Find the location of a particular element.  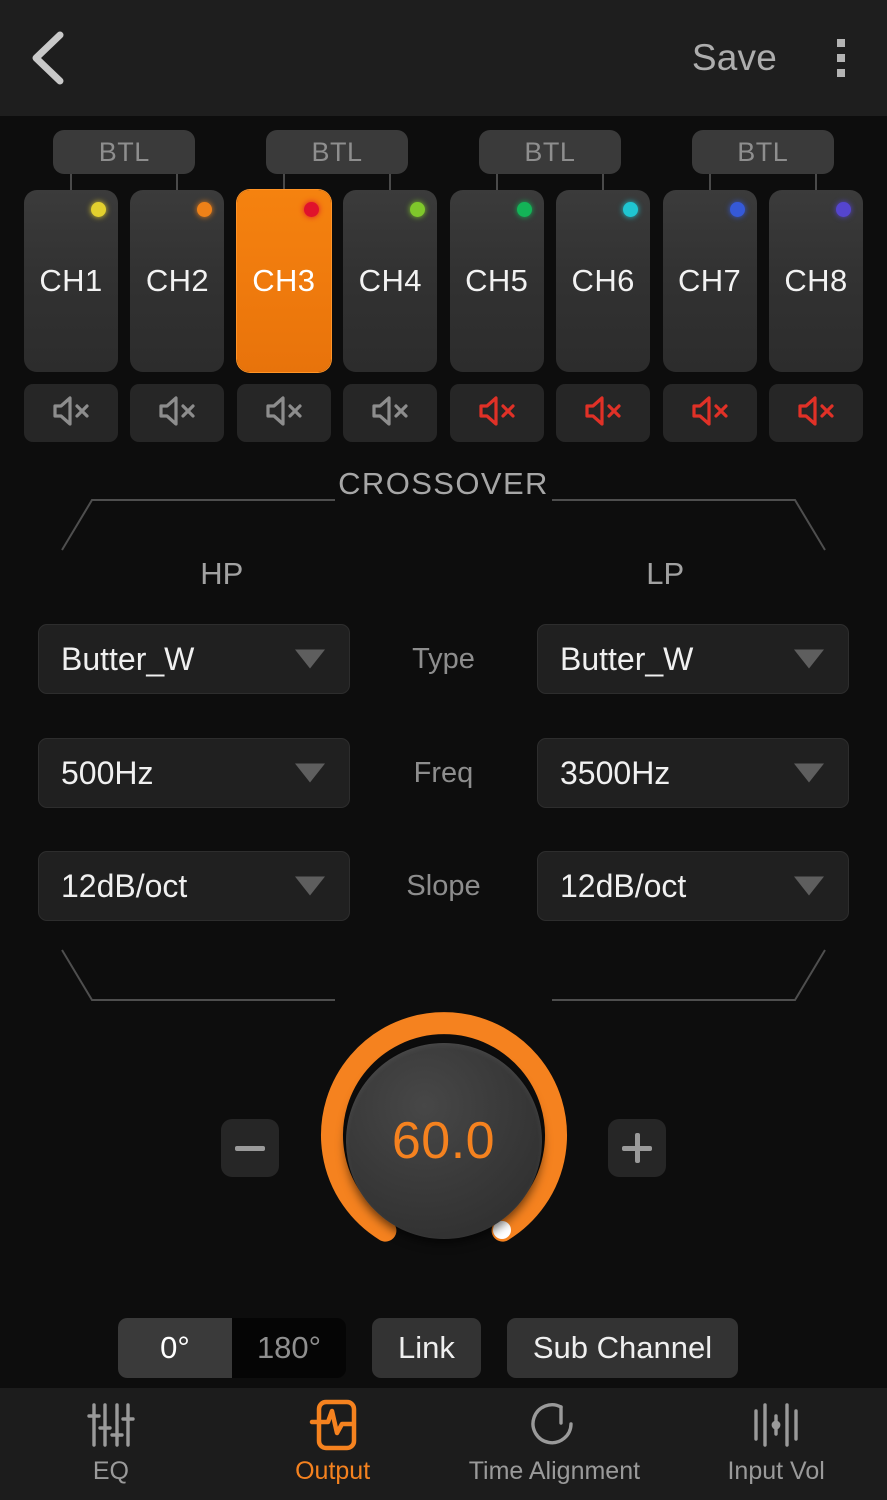

kebab-menu-icon is located at coordinates (841, 58).